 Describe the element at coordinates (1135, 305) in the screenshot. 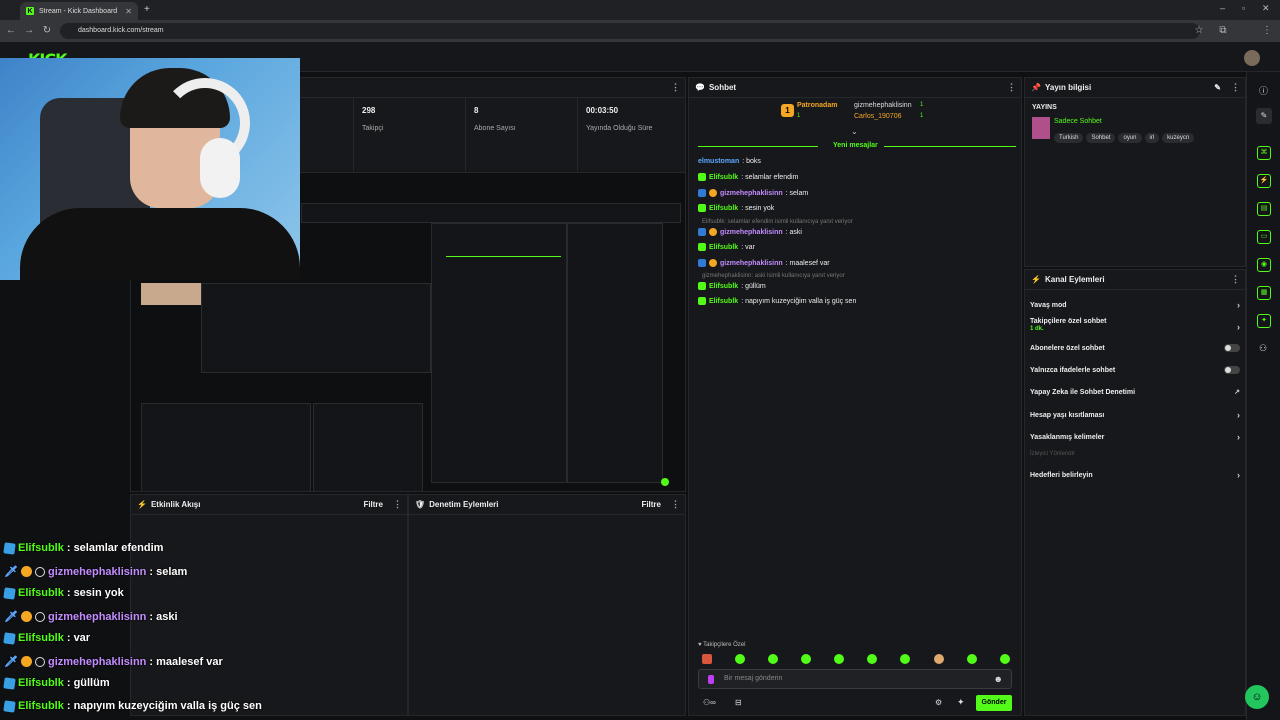

I see `action-slow-mode: Yavaş mod ›` at that location.